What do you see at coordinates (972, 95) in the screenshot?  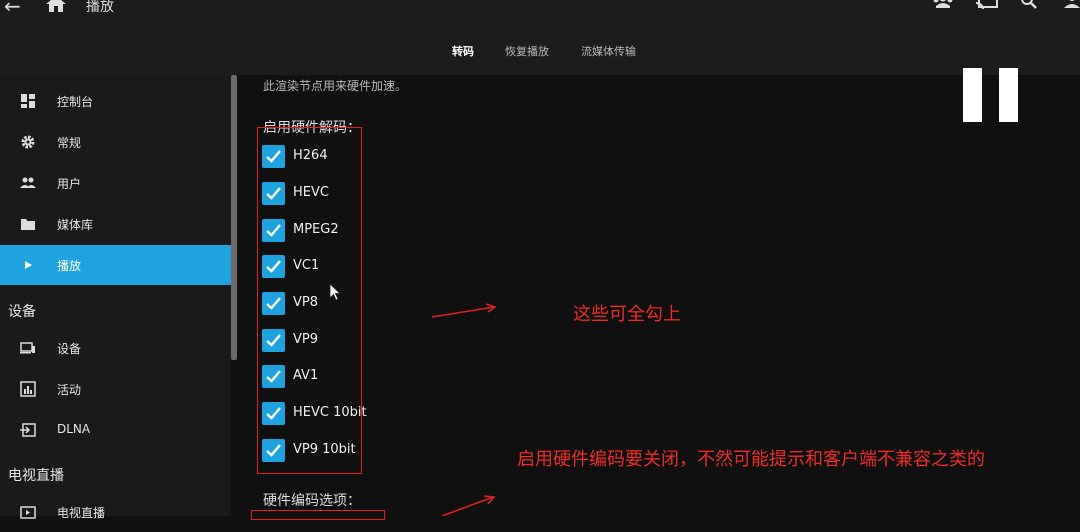 I see `pause-bar-left` at bounding box center [972, 95].